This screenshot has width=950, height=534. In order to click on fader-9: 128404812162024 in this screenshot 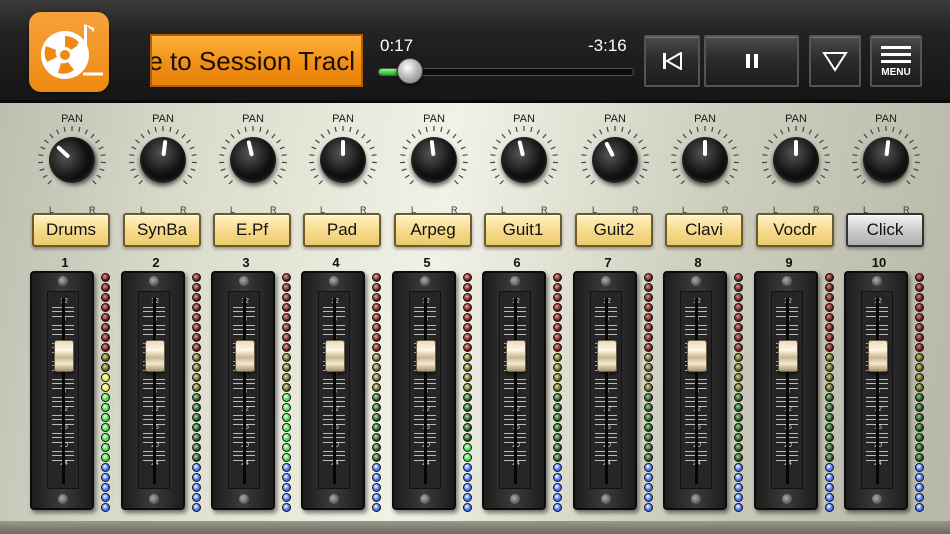, I will do `click(786, 390)`.